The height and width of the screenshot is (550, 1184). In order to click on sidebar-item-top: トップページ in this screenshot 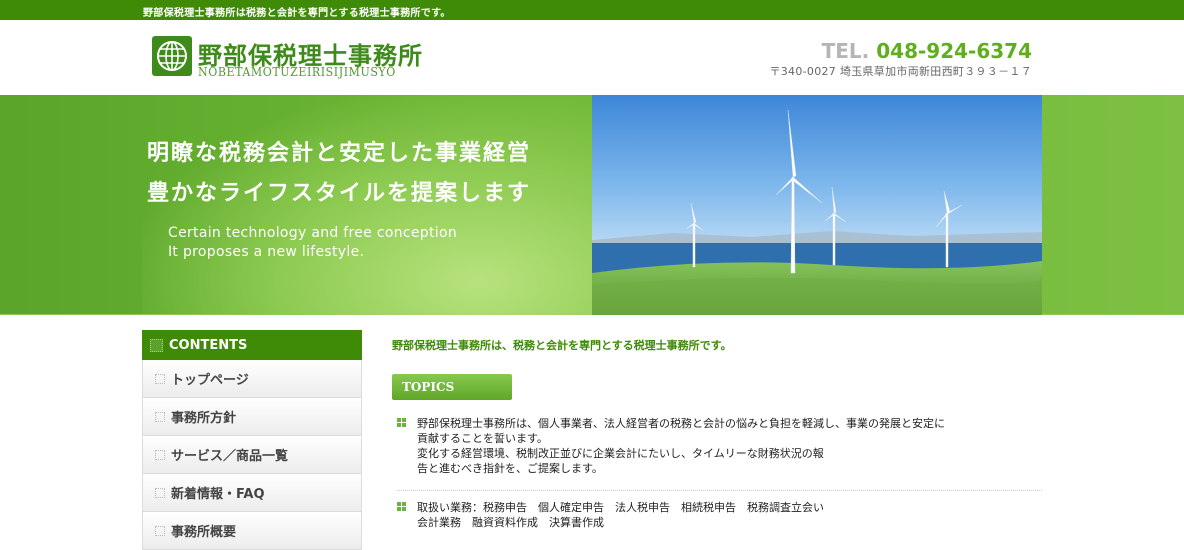, I will do `click(252, 379)`.